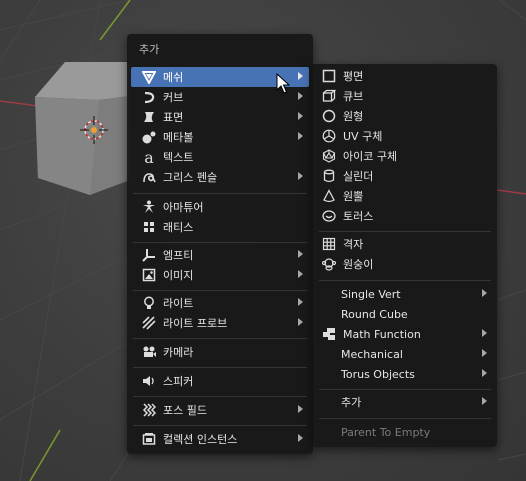 The image size is (526, 481). What do you see at coordinates (178, 381) in the screenshot?
I see `menu-item-label: 스피커` at bounding box center [178, 381].